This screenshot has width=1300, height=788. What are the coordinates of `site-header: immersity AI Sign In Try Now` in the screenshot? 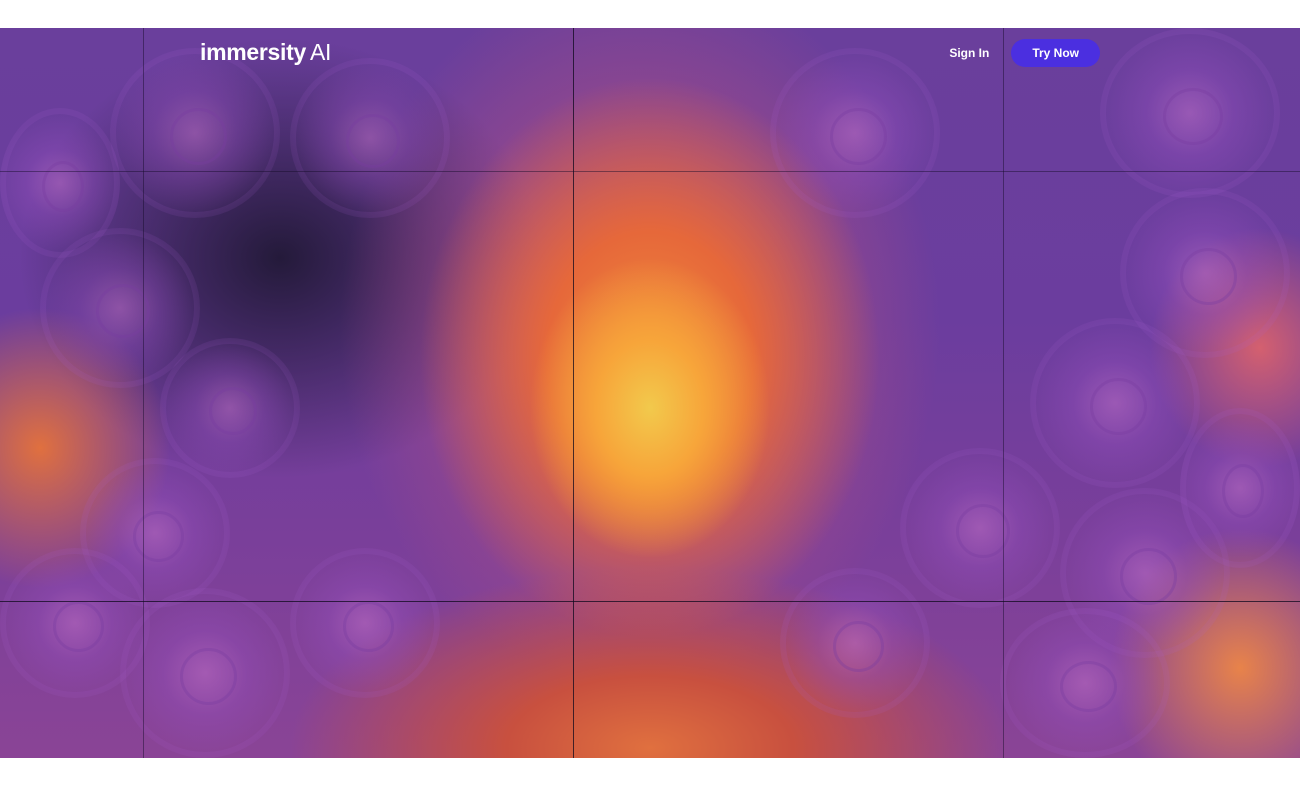 It's located at (650, 53).